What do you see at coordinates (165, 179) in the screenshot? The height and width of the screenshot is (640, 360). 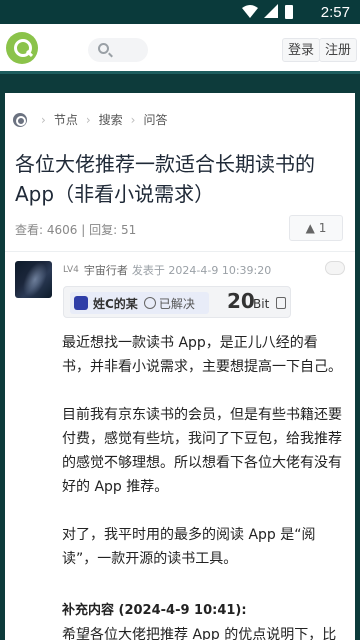 I see `post-title: 各位大佬推荐一款适合长期读书的App（非看小说需求）` at bounding box center [165, 179].